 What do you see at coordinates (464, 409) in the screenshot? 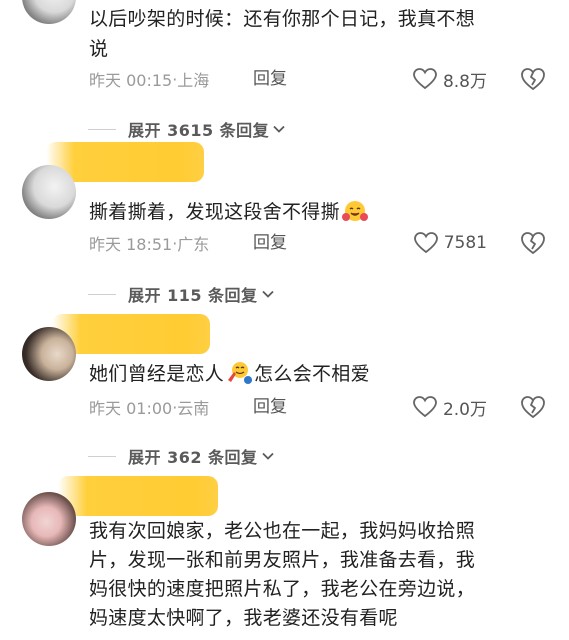
I see `like-count: 2.0万` at bounding box center [464, 409].